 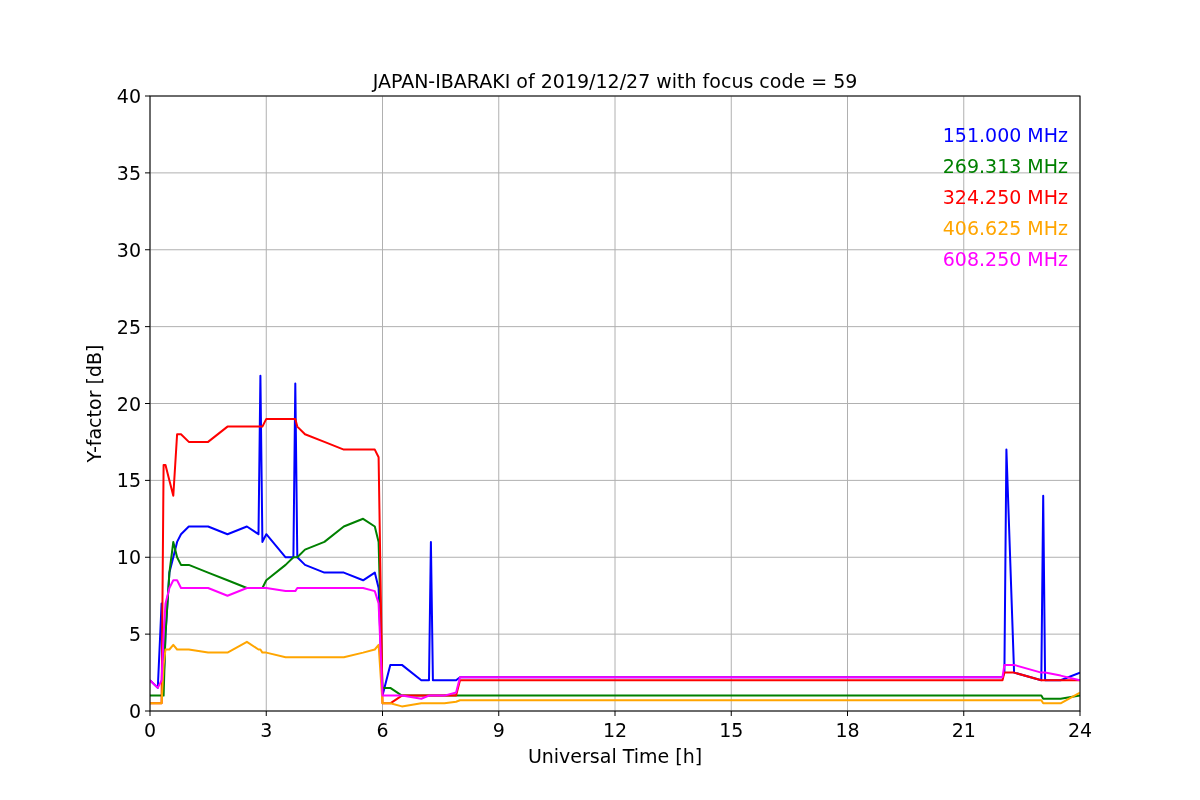 What do you see at coordinates (128, 480) in the screenshot?
I see `y-tick-label: 15` at bounding box center [128, 480].